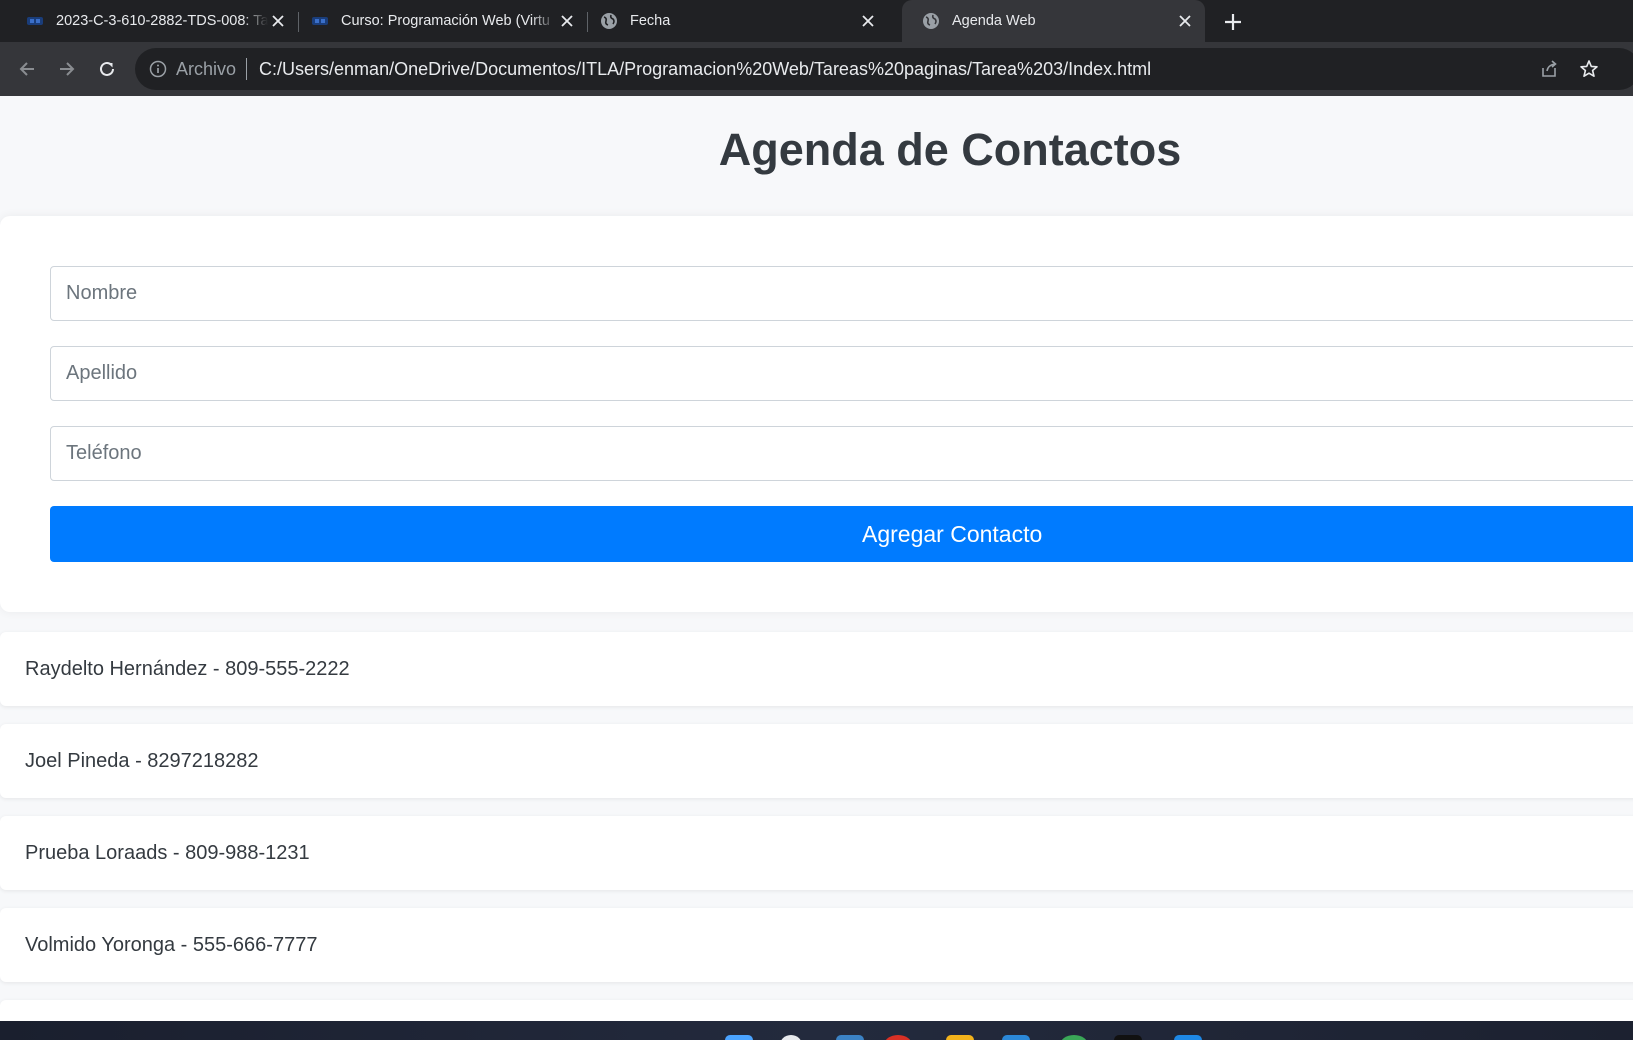 The image size is (1633, 1040). Describe the element at coordinates (1128, 1037) in the screenshot. I see `terminal-icon` at that location.